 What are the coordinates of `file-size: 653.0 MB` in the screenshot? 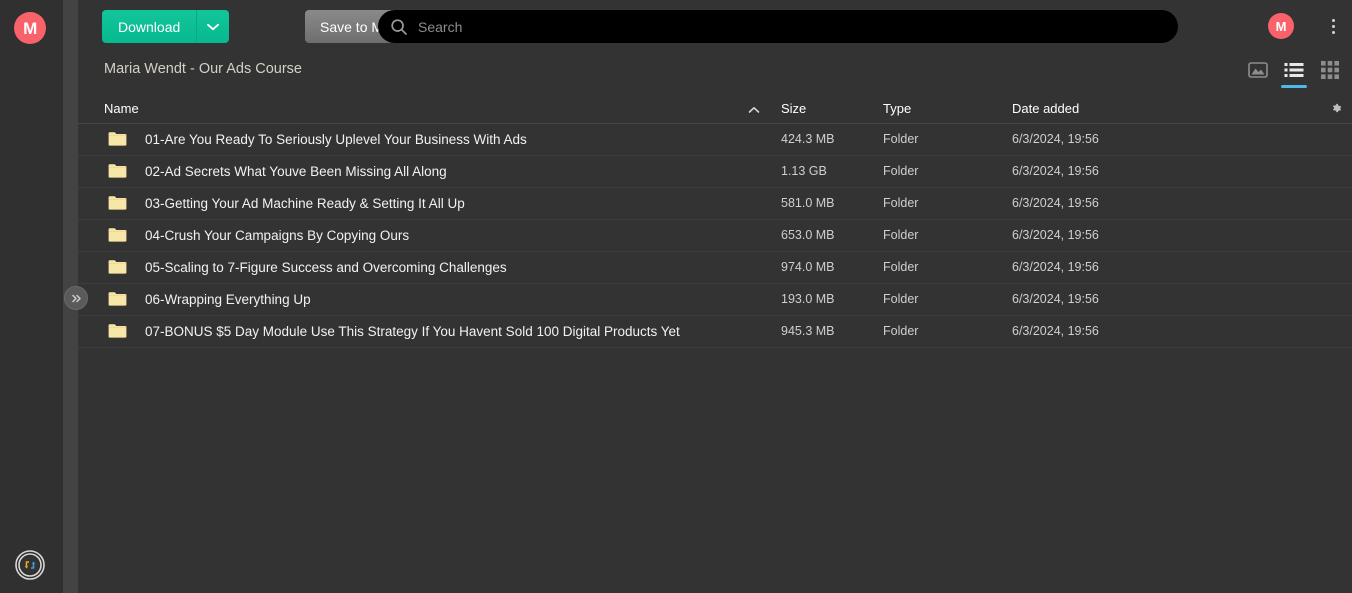 It's located at (808, 235).